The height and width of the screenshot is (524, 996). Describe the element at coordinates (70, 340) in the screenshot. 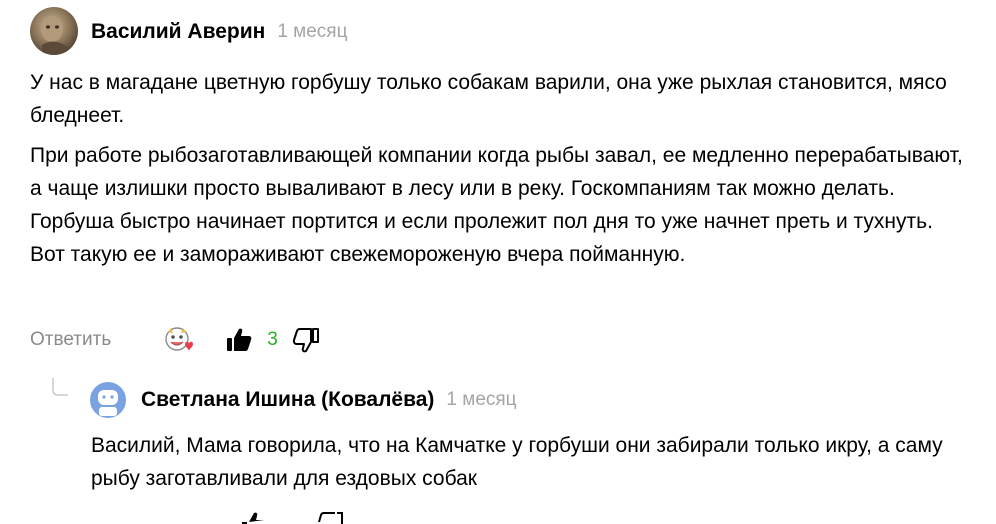

I see `reply-button: Ответить` at that location.